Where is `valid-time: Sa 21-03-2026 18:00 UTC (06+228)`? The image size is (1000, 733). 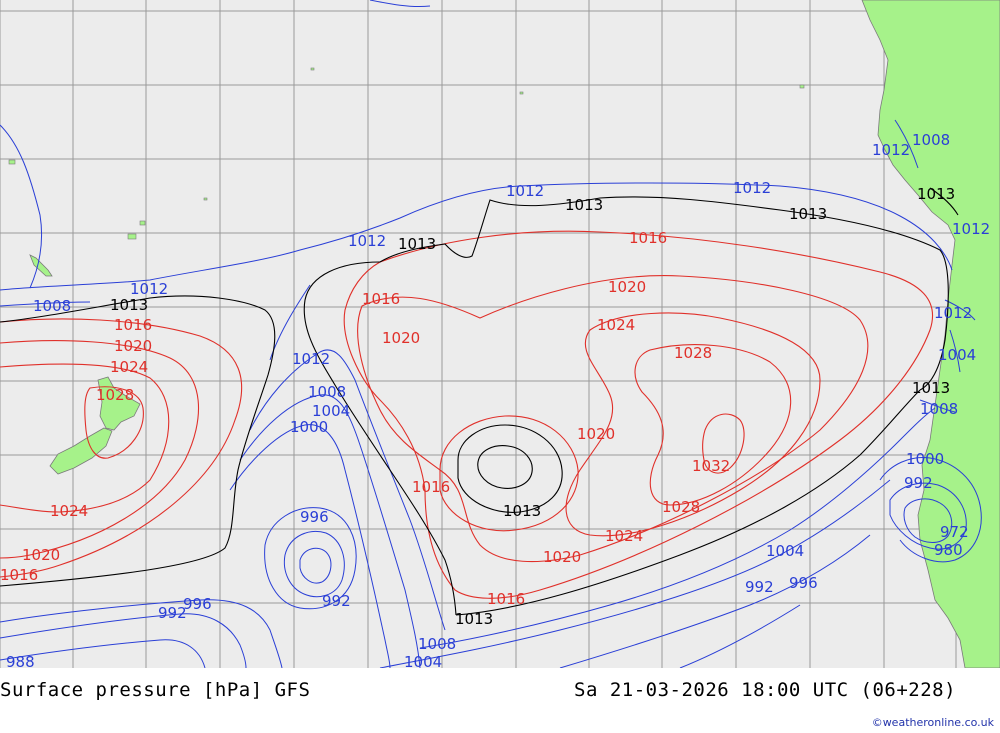 valid-time: Sa 21-03-2026 18:00 UTC (06+228) is located at coordinates (765, 690).